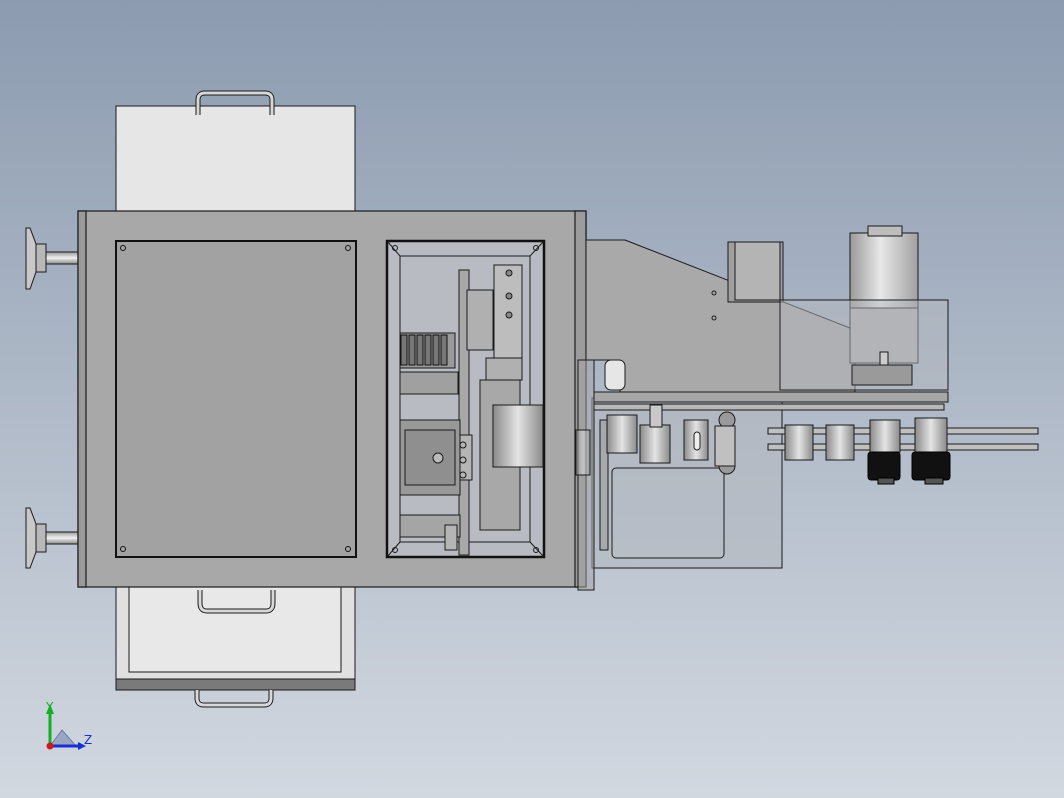 The image size is (1064, 798). What do you see at coordinates (909, 468) in the screenshot?
I see `servo-motors` at bounding box center [909, 468].